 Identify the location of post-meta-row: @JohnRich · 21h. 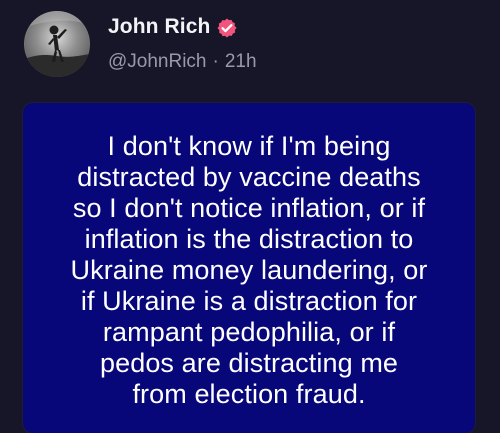
(182, 62).